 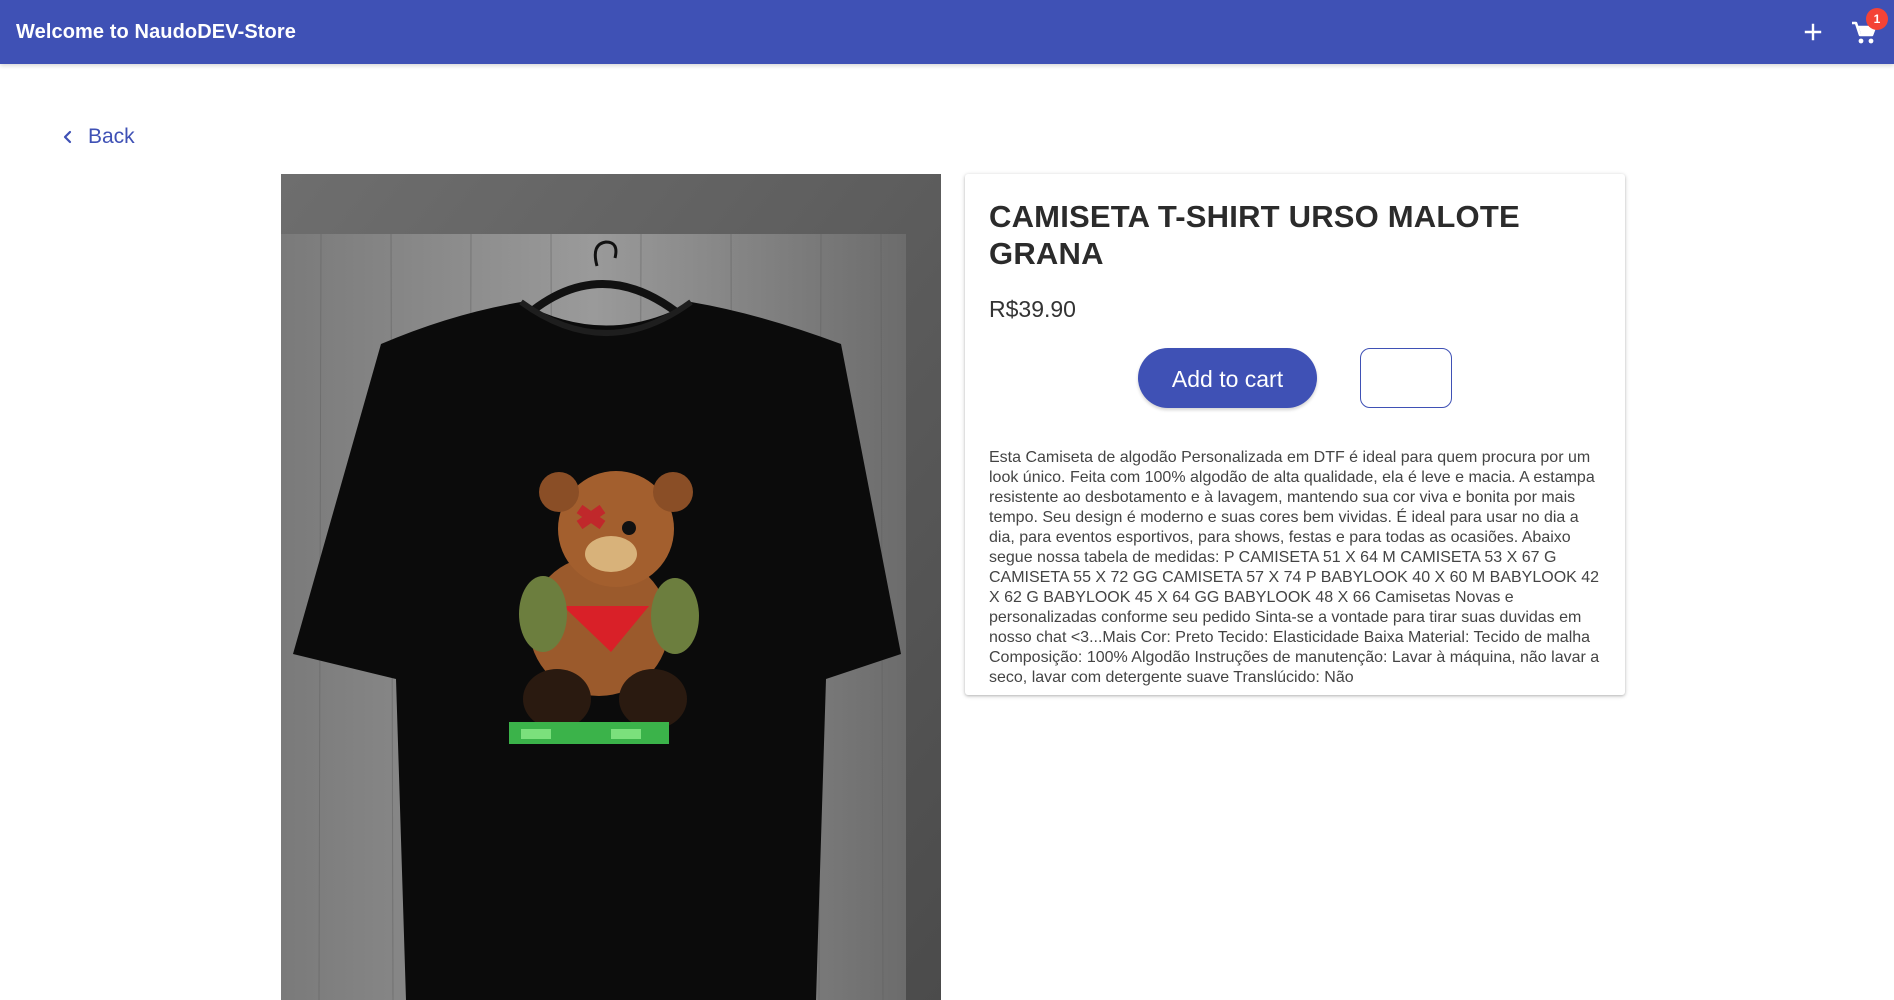 I want to click on add-product-button, so click(x=1813, y=32).